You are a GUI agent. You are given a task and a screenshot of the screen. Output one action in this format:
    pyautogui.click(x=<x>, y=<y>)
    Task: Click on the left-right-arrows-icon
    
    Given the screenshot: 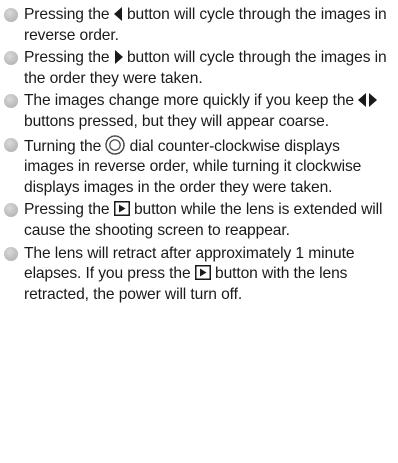 What is the action you would take?
    pyautogui.click(x=368, y=100)
    